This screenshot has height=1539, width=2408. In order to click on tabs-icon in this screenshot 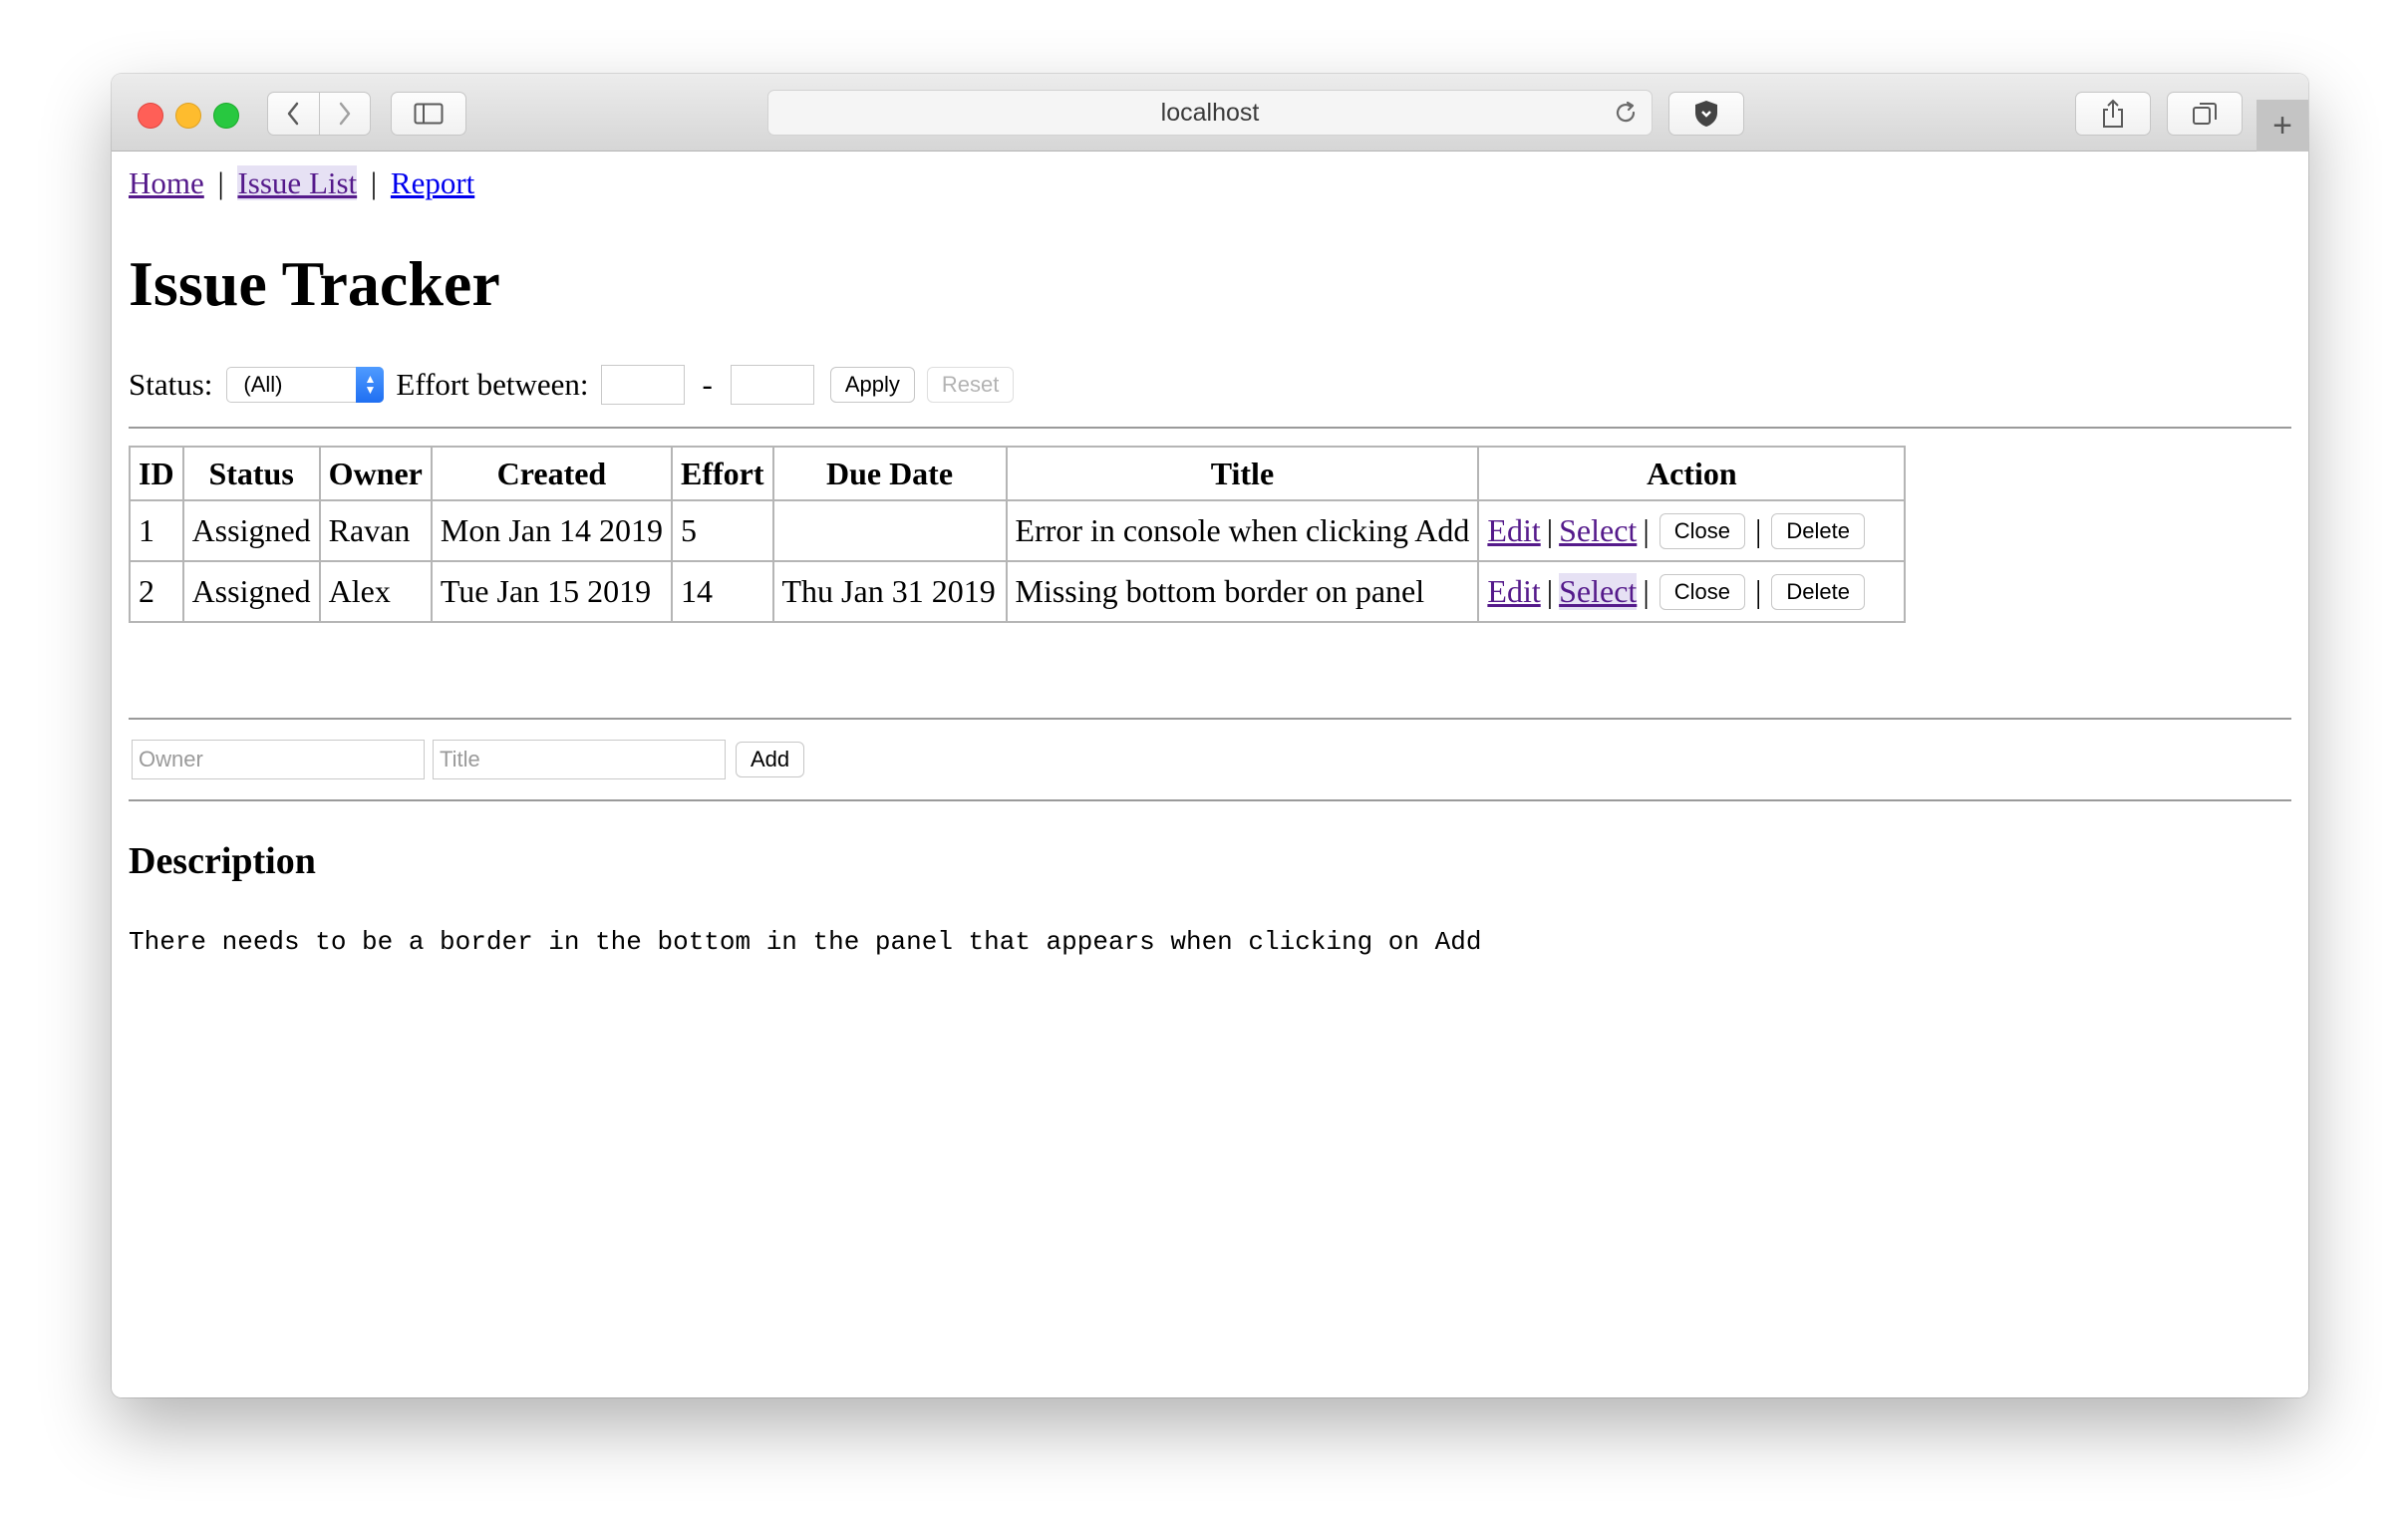, I will do `click(2205, 114)`.